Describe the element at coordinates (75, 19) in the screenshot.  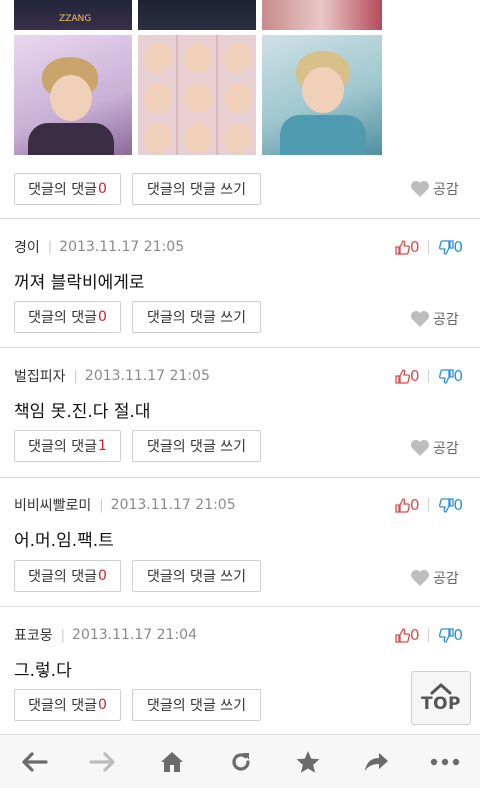
I see `collage-photo-caption: ZZANG` at that location.